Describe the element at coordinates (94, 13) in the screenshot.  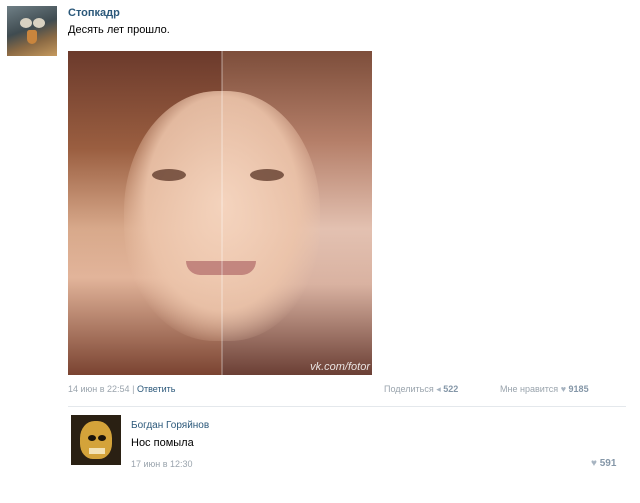
I see `post-author-name: Стопкадр` at that location.